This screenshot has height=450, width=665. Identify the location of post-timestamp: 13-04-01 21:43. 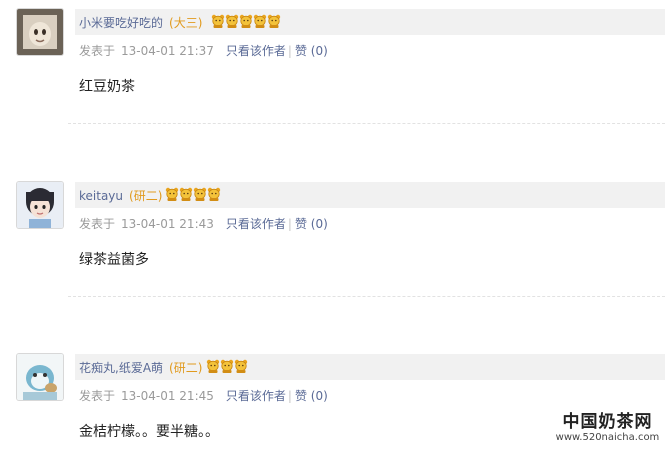
(167, 224).